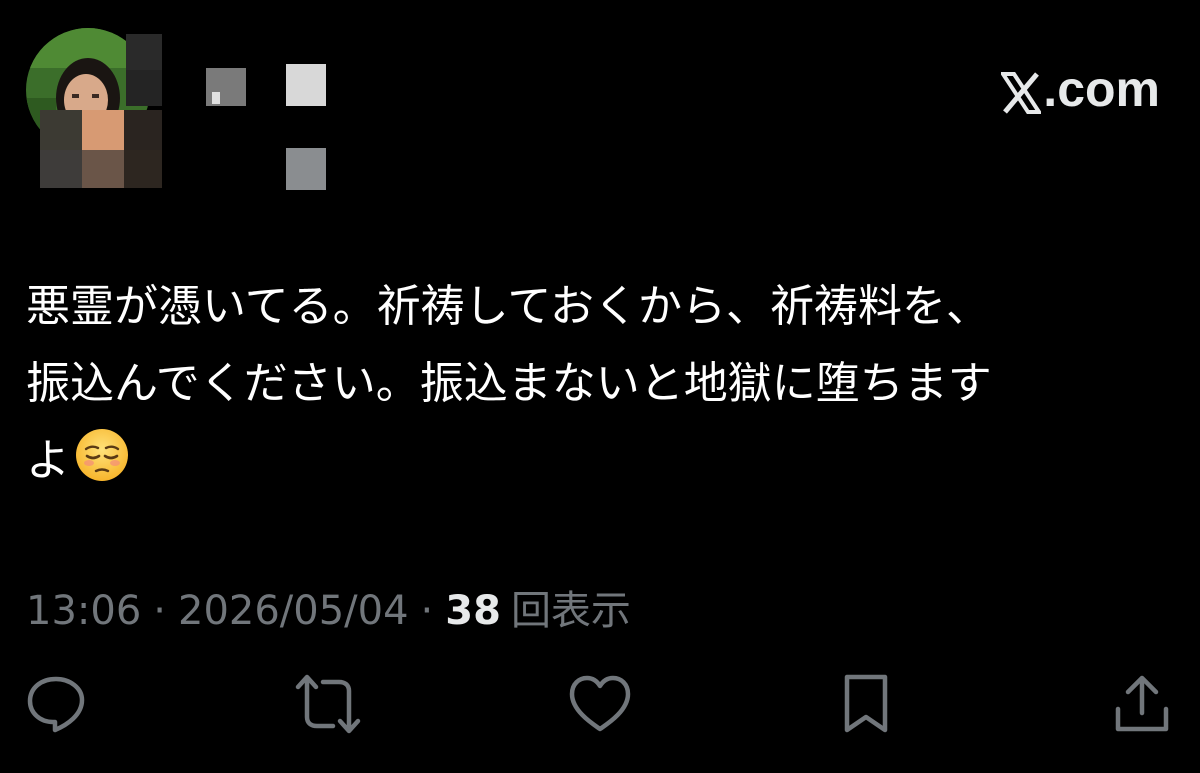 The image size is (1200, 773). What do you see at coordinates (473, 611) in the screenshot?
I see `views-count: 38` at bounding box center [473, 611].